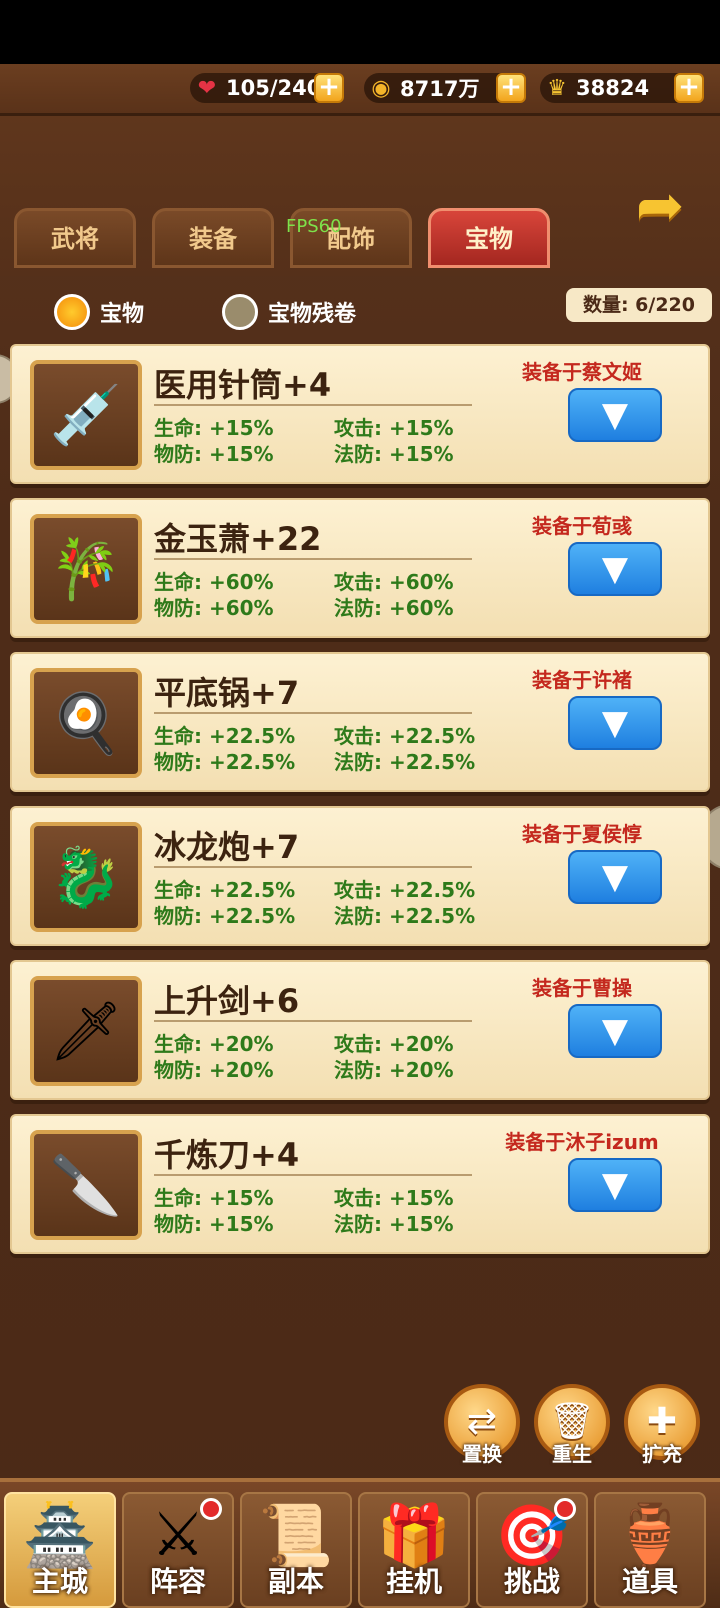  What do you see at coordinates (413, 1581) in the screenshot?
I see `nav-label: 挂机` at bounding box center [413, 1581].